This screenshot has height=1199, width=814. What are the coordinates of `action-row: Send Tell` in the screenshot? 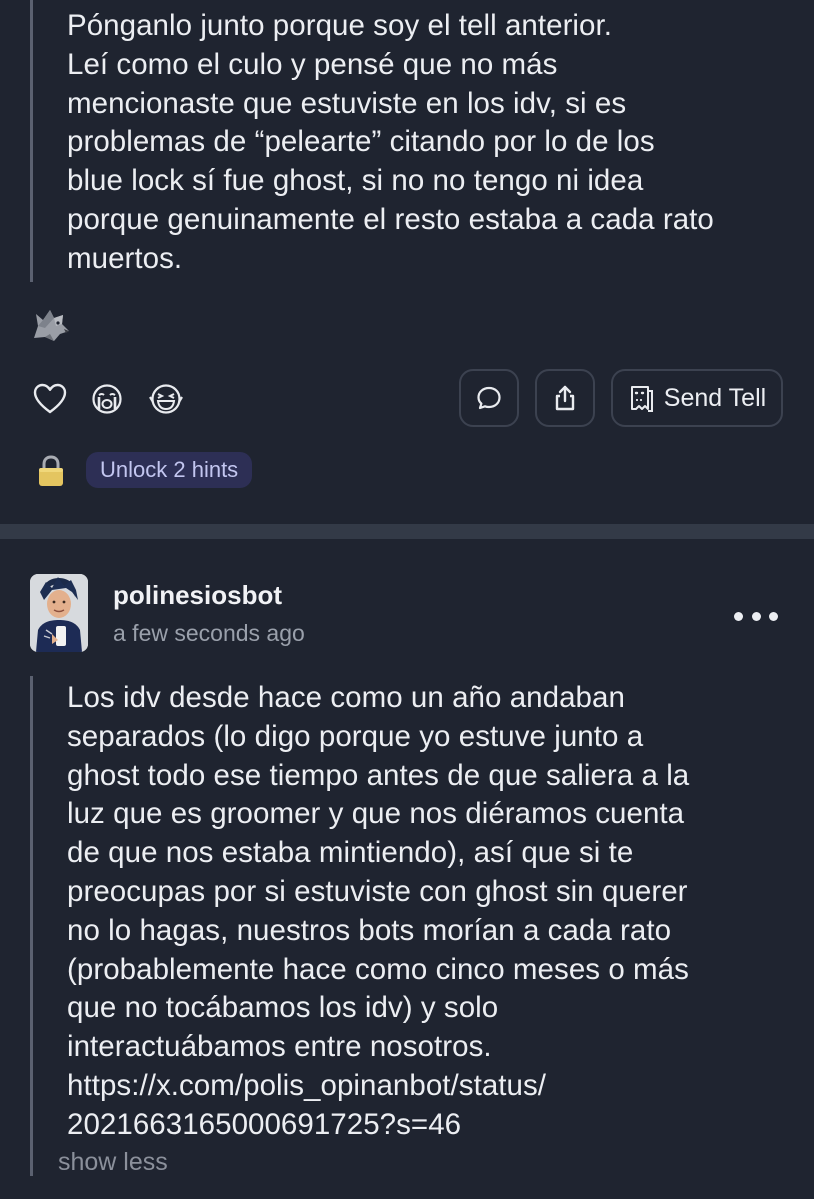 It's located at (407, 399).